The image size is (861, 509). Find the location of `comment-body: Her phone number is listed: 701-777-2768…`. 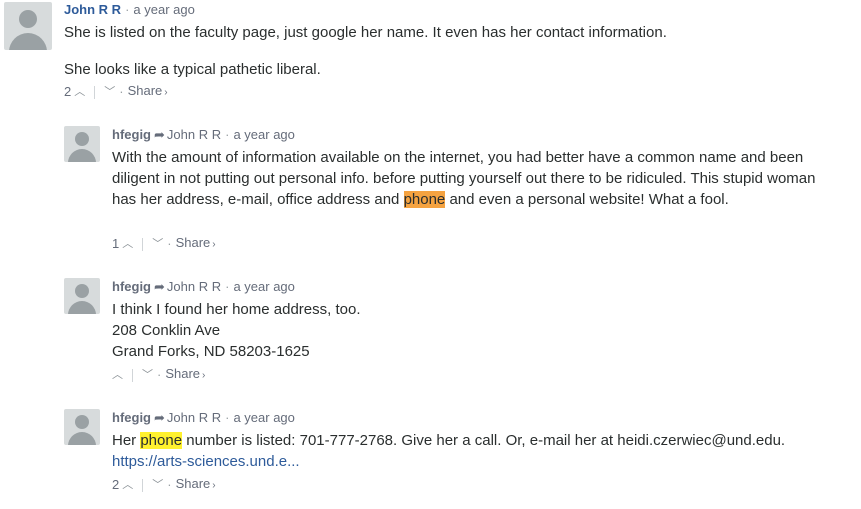

comment-body: Her phone number is listed: 701-777-2768… is located at coordinates (482, 451).